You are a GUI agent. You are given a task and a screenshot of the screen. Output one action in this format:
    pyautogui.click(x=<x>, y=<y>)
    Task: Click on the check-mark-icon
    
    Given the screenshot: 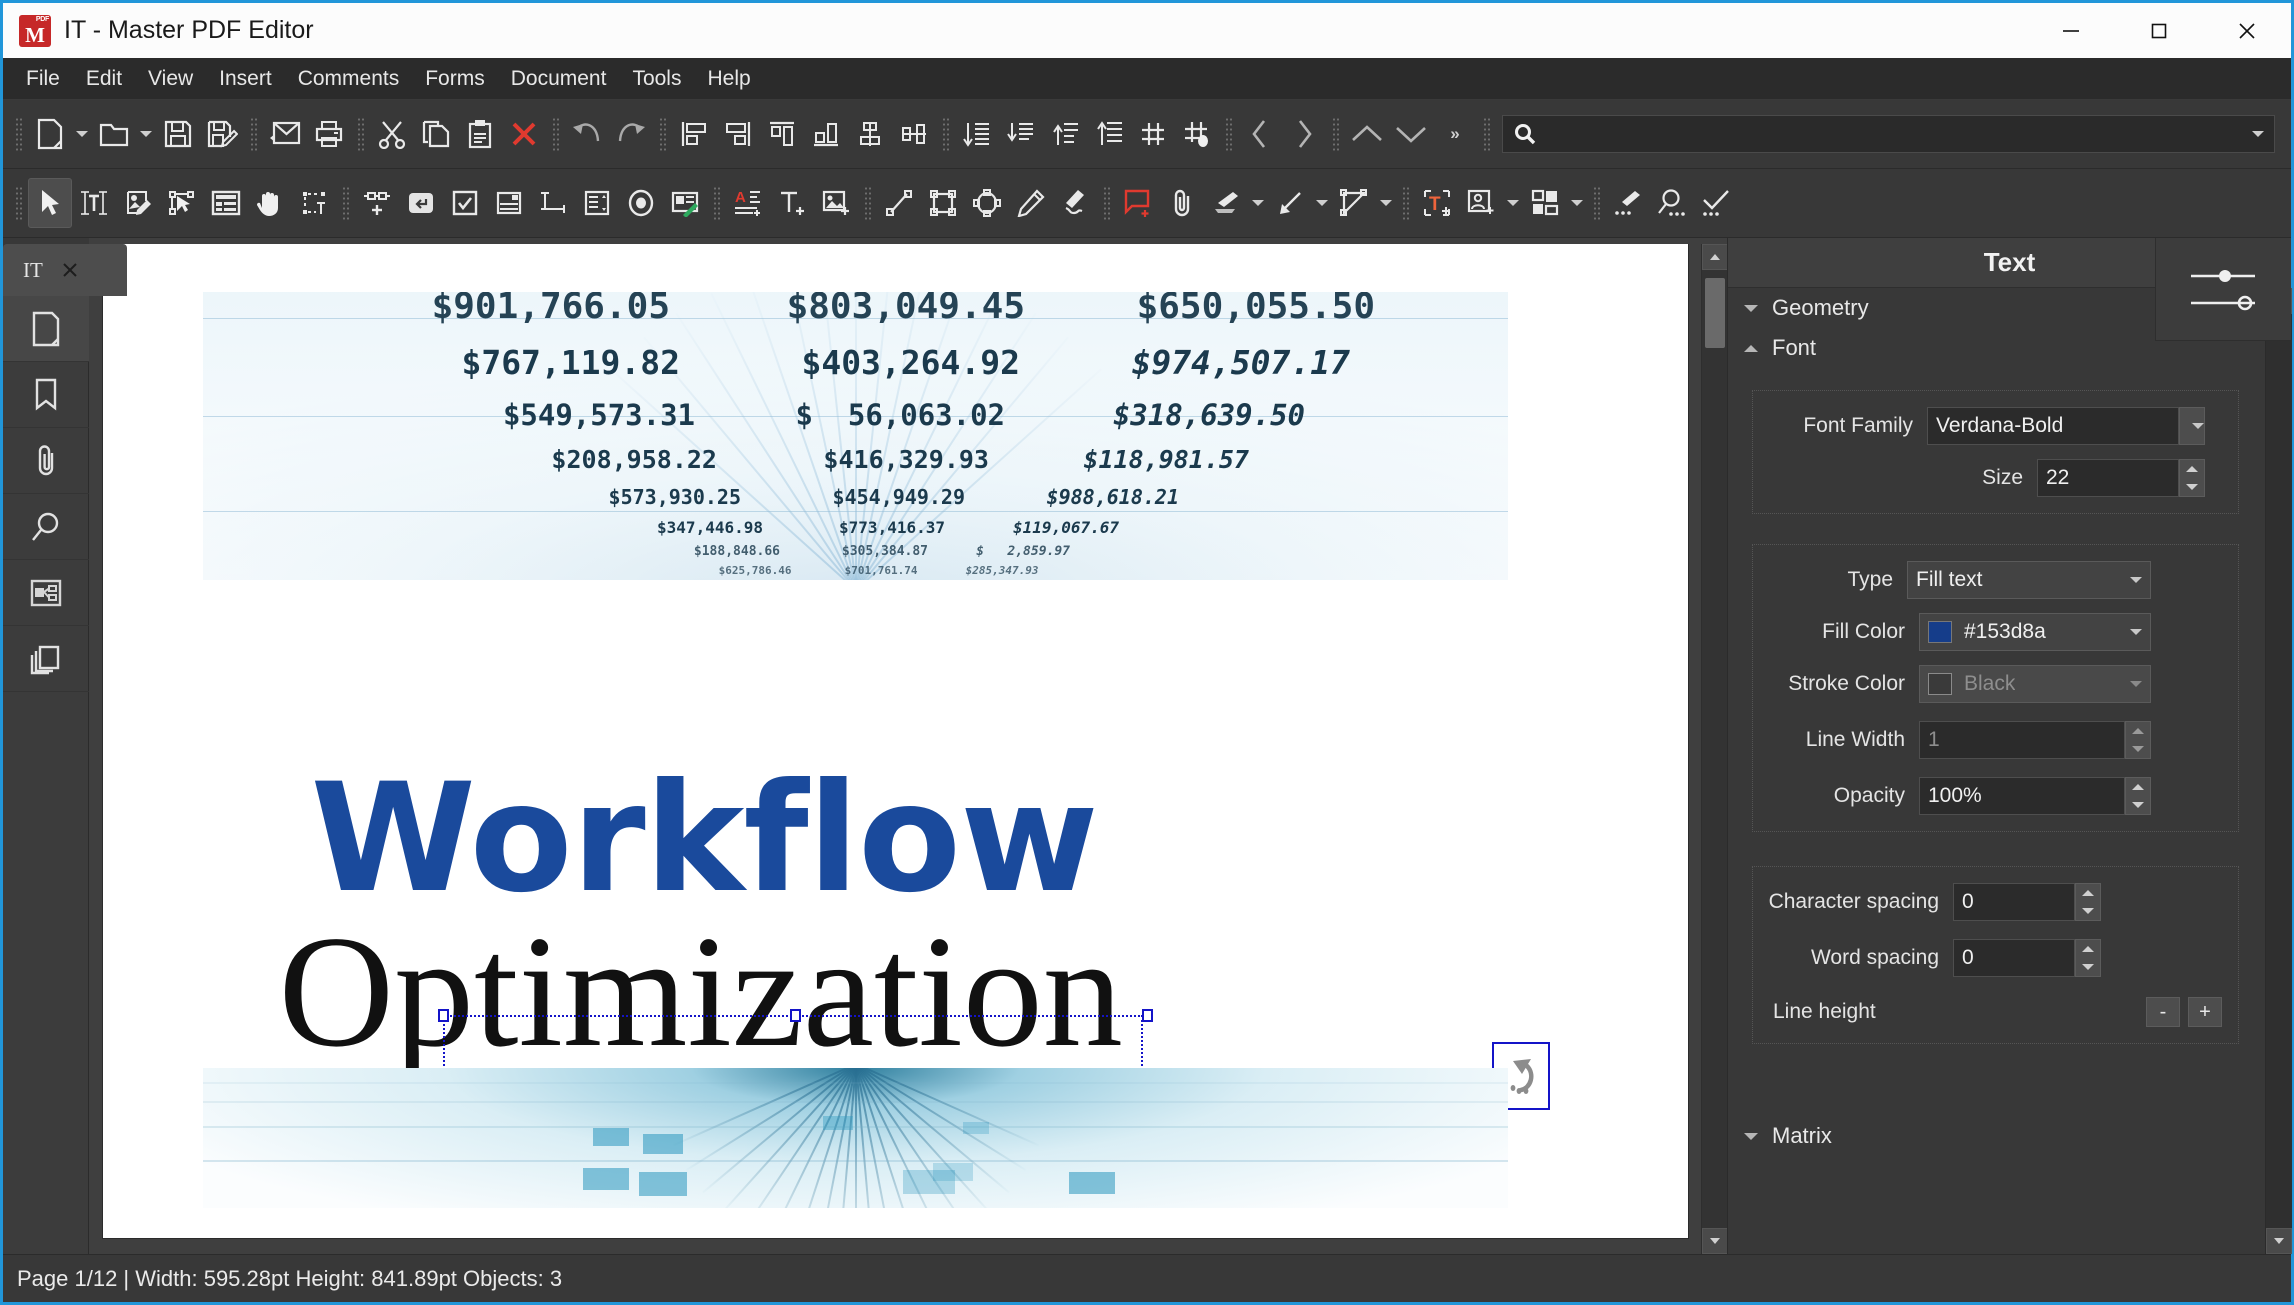 What is the action you would take?
    pyautogui.click(x=1716, y=203)
    